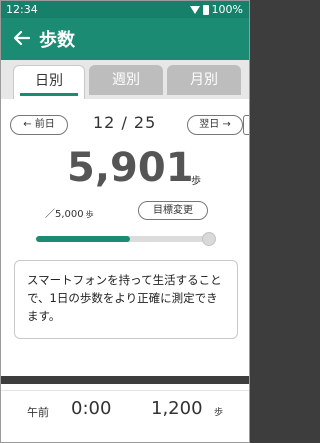  What do you see at coordinates (194, 9) in the screenshot?
I see `wifi-icon` at bounding box center [194, 9].